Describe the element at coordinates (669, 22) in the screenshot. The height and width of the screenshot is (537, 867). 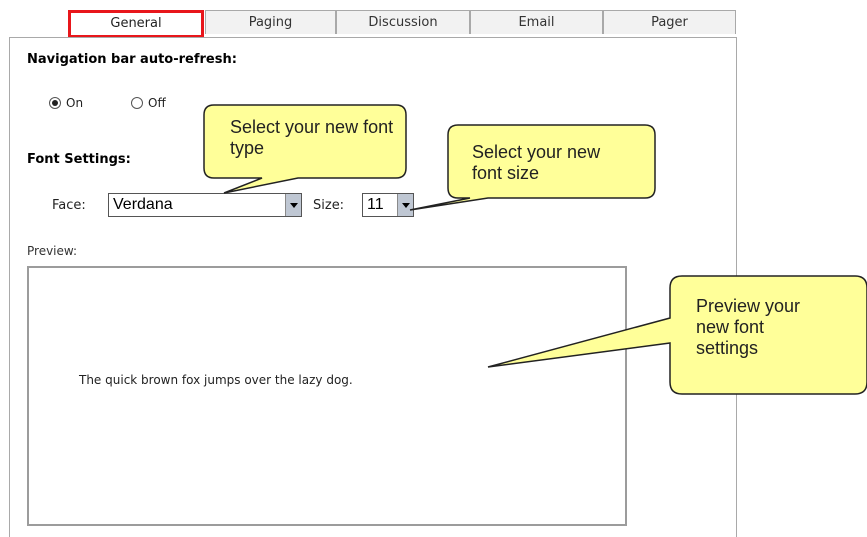
I see `tab-pager: Pager` at that location.